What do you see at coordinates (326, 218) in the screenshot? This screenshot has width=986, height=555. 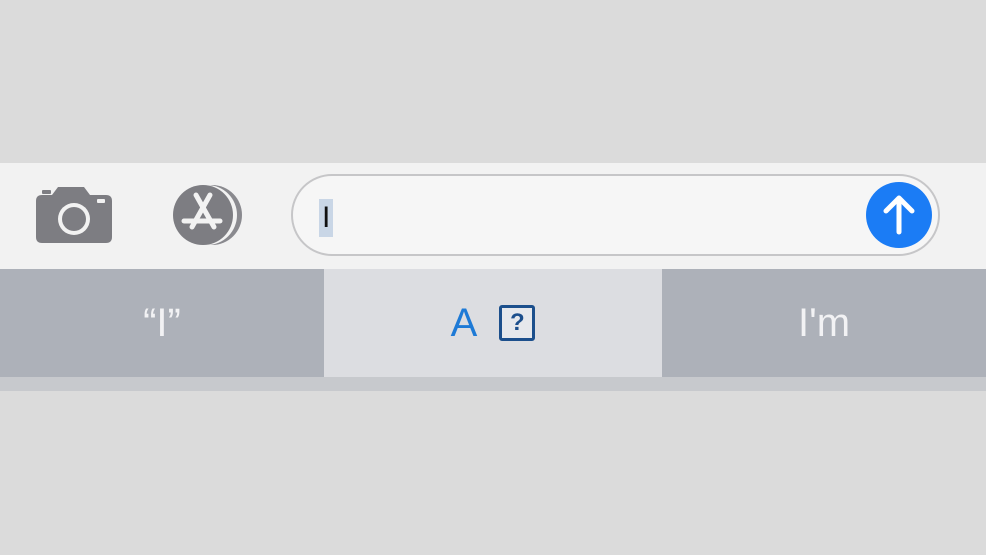 I see `message-text-selection: I` at bounding box center [326, 218].